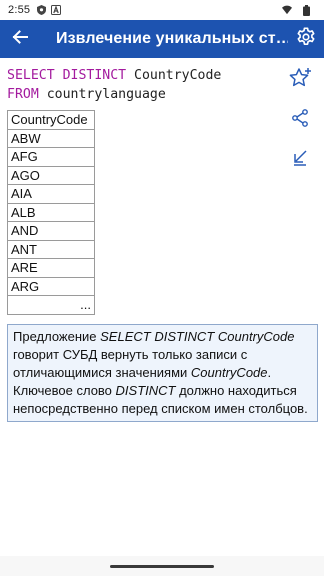  What do you see at coordinates (145, 390) in the screenshot?
I see `note-italic: DISTINCT` at bounding box center [145, 390].